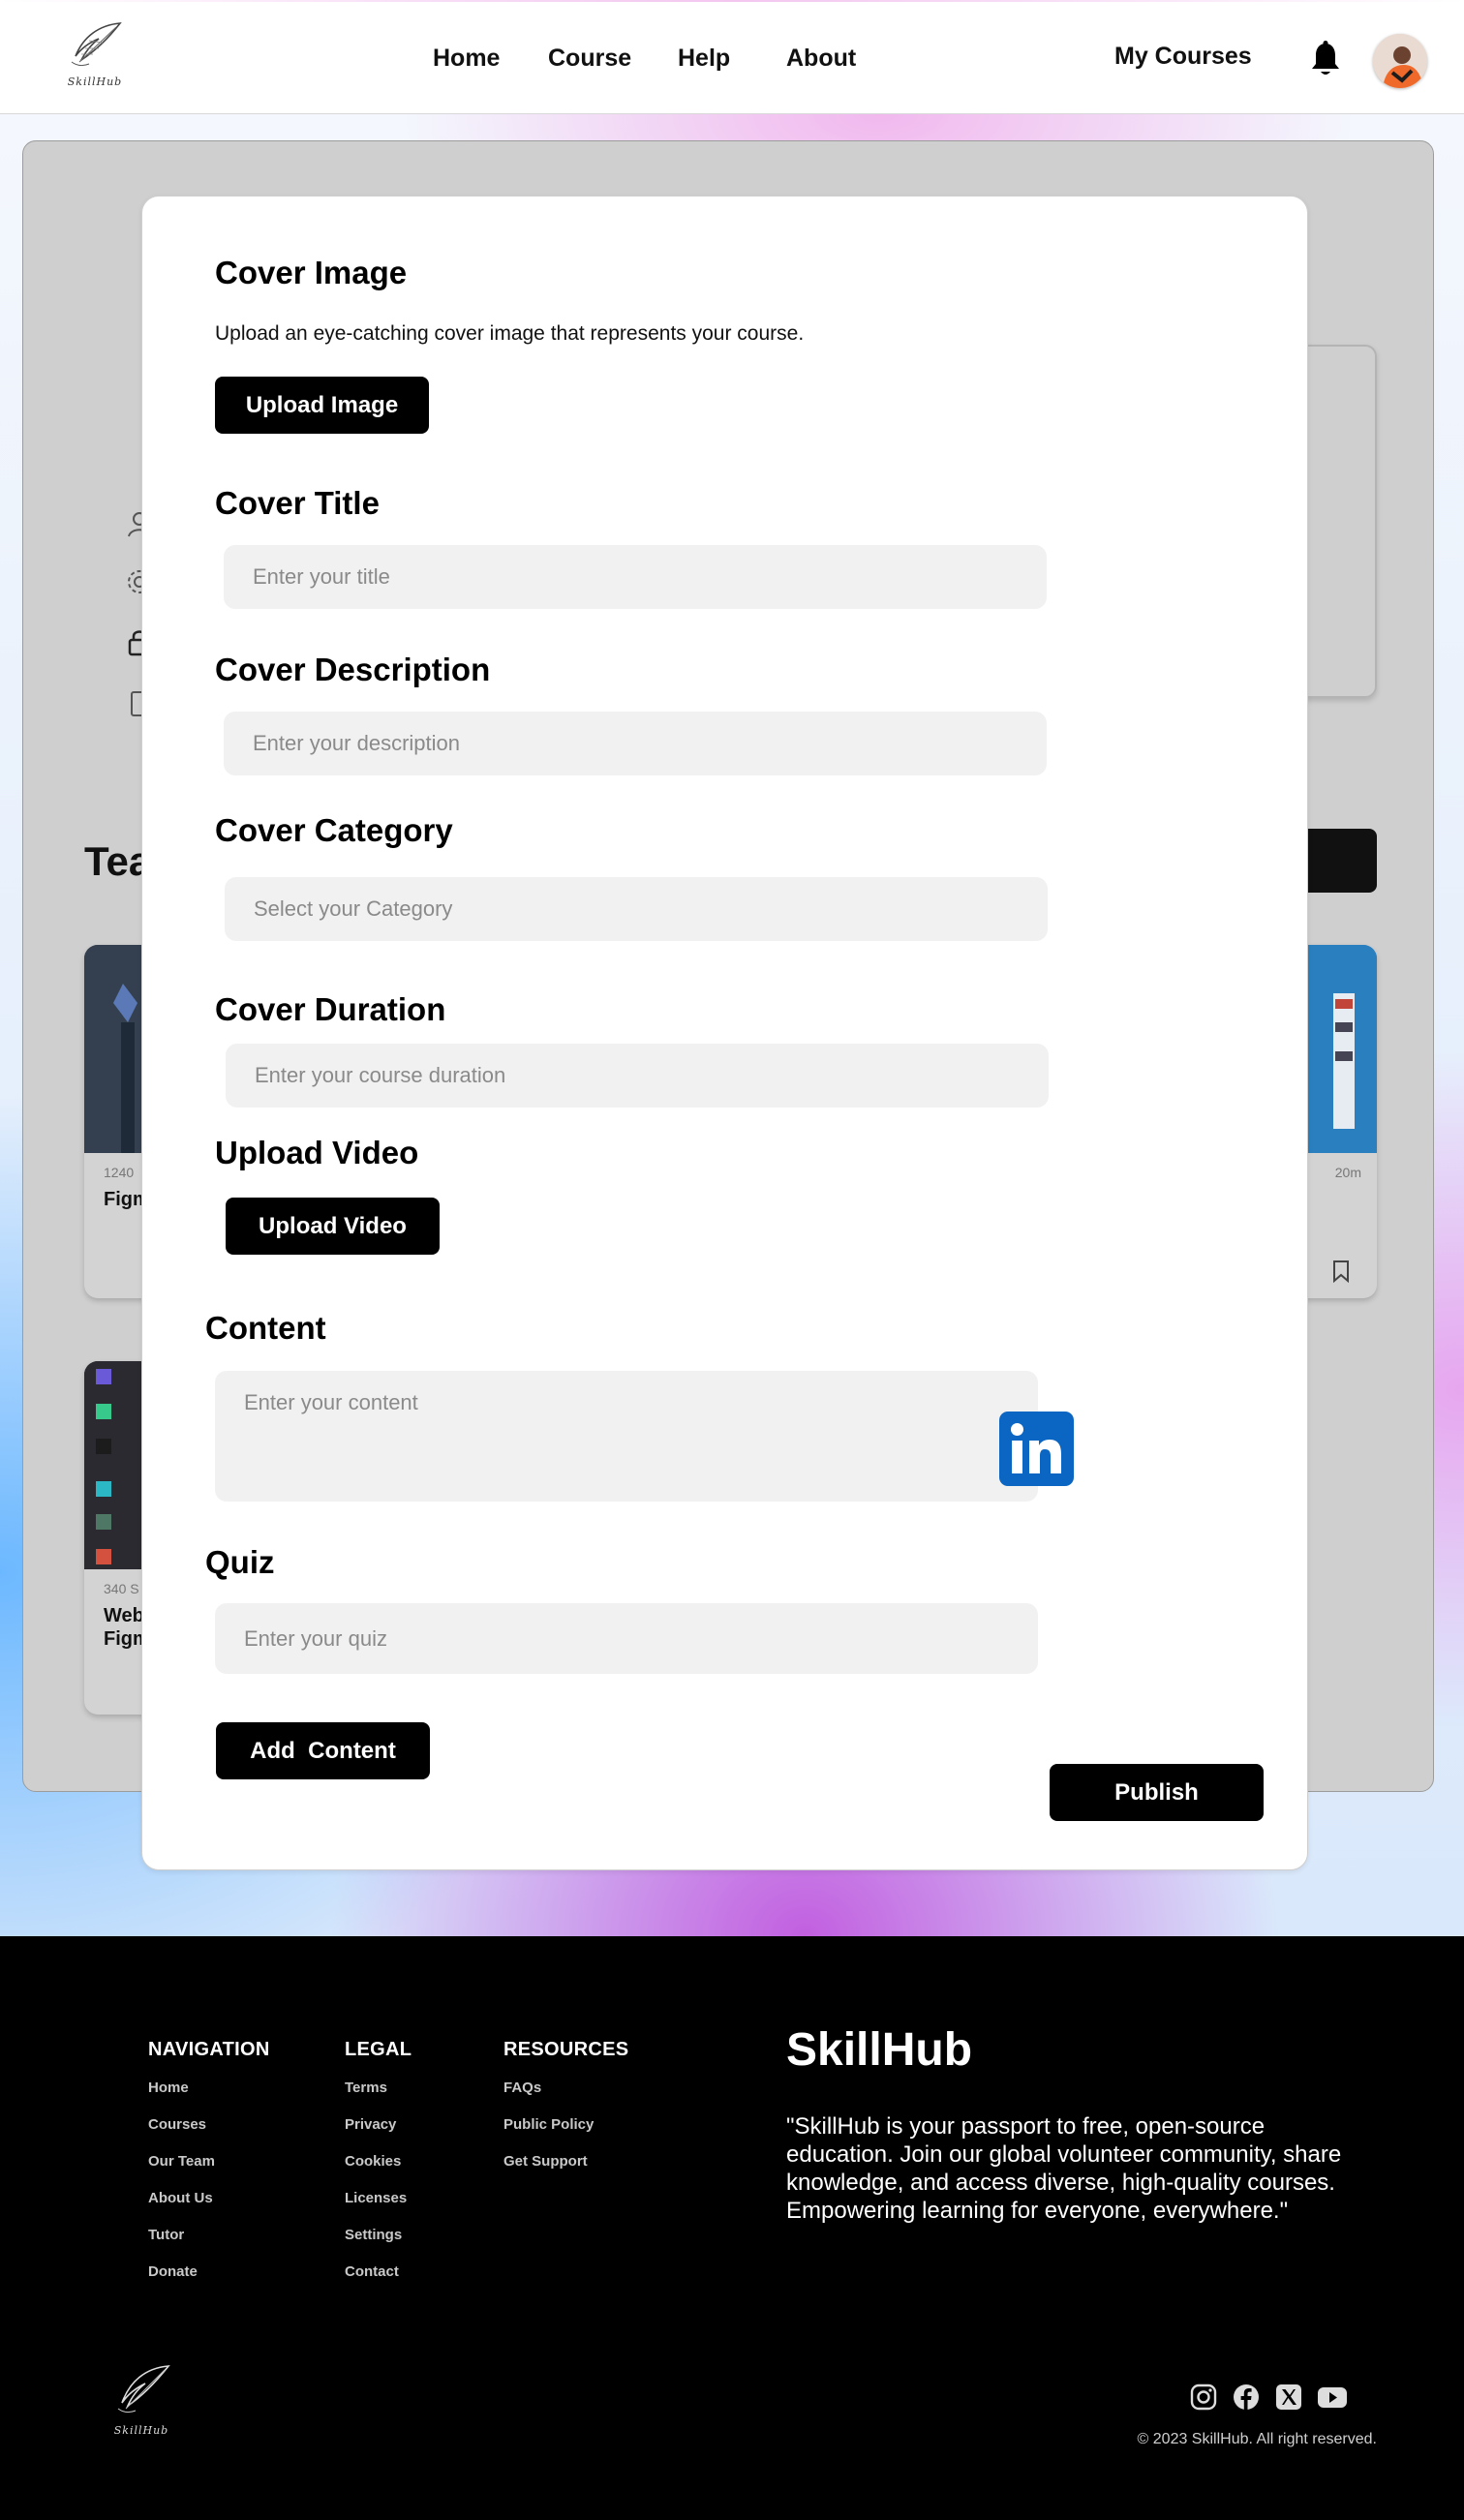 The image size is (1464, 2520). What do you see at coordinates (312, 272) in the screenshot?
I see `cover-image-heading: Cover Image` at bounding box center [312, 272].